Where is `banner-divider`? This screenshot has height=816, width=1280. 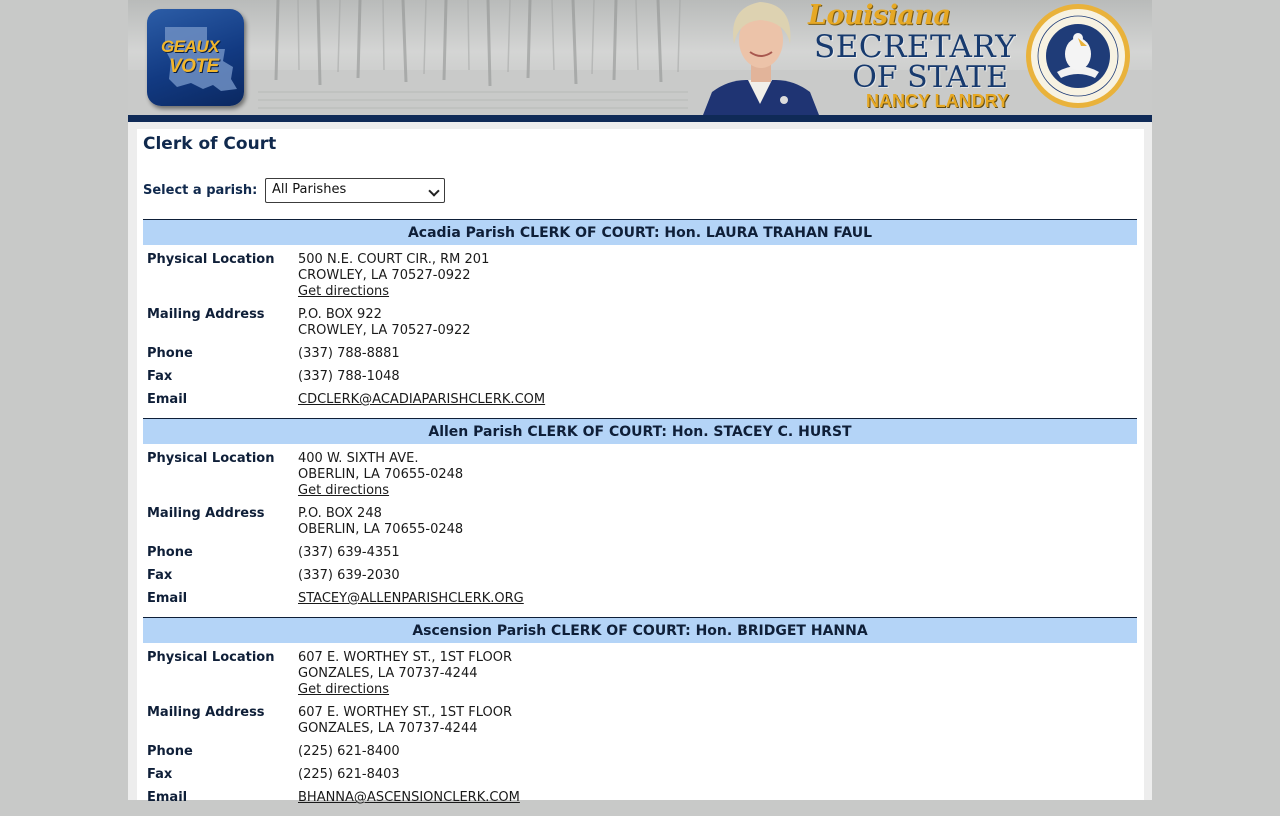
banner-divider is located at coordinates (640, 118).